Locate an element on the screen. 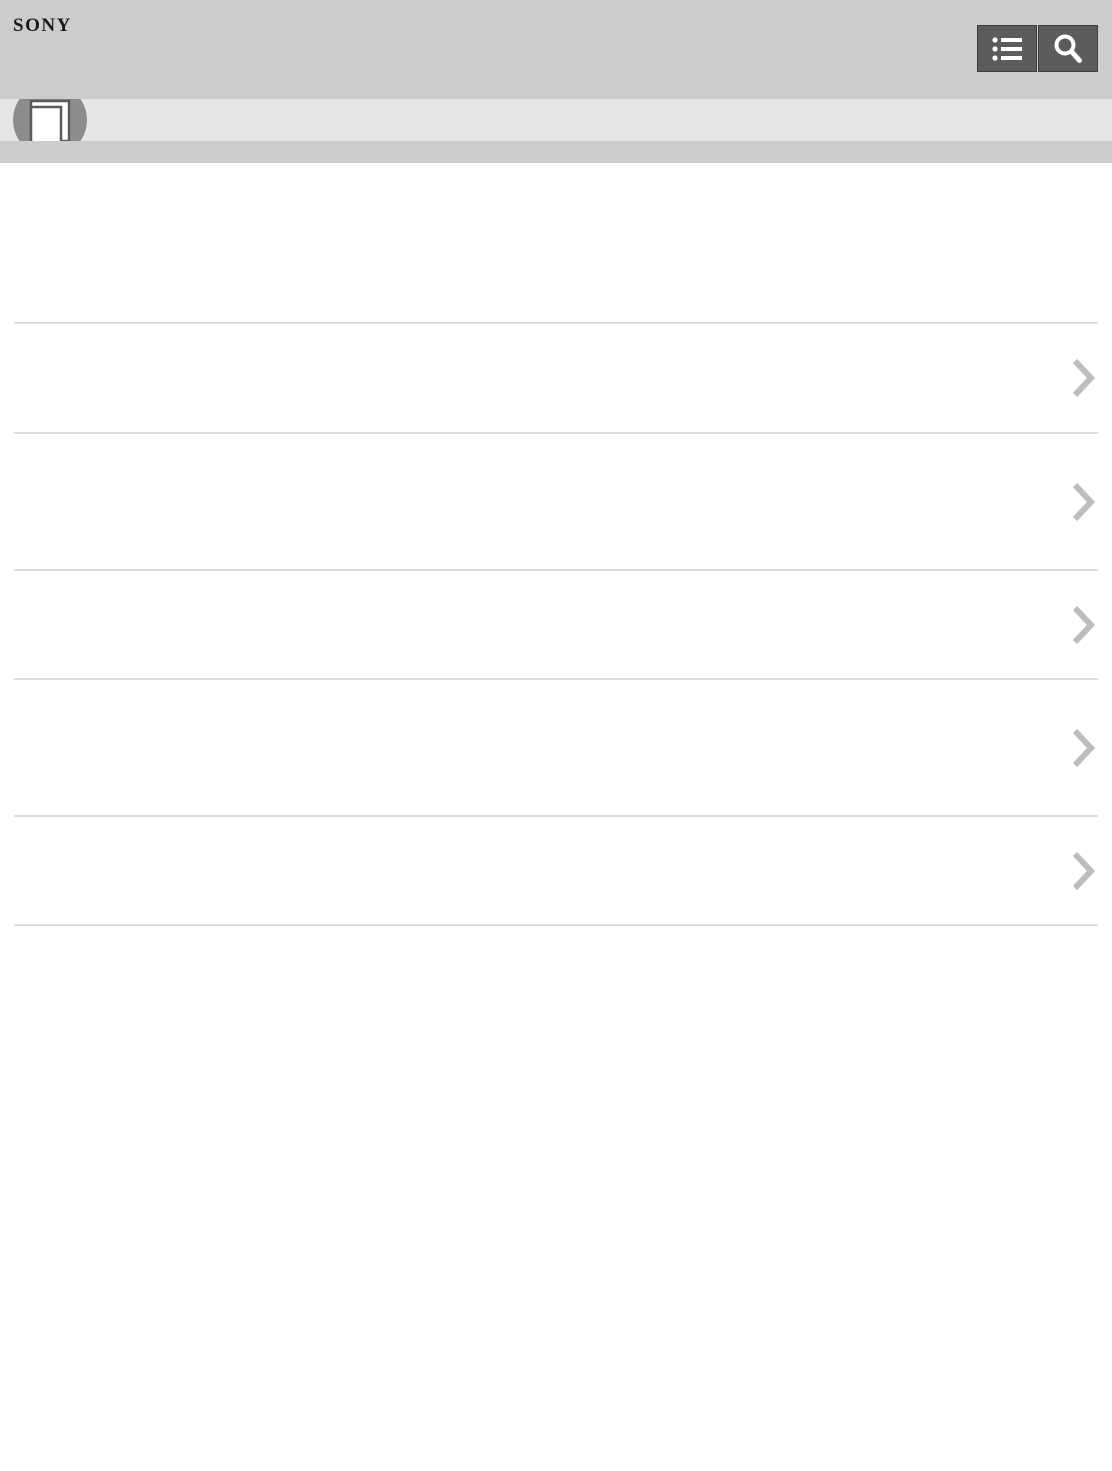 The height and width of the screenshot is (1471, 1112). search-button is located at coordinates (1068, 48).